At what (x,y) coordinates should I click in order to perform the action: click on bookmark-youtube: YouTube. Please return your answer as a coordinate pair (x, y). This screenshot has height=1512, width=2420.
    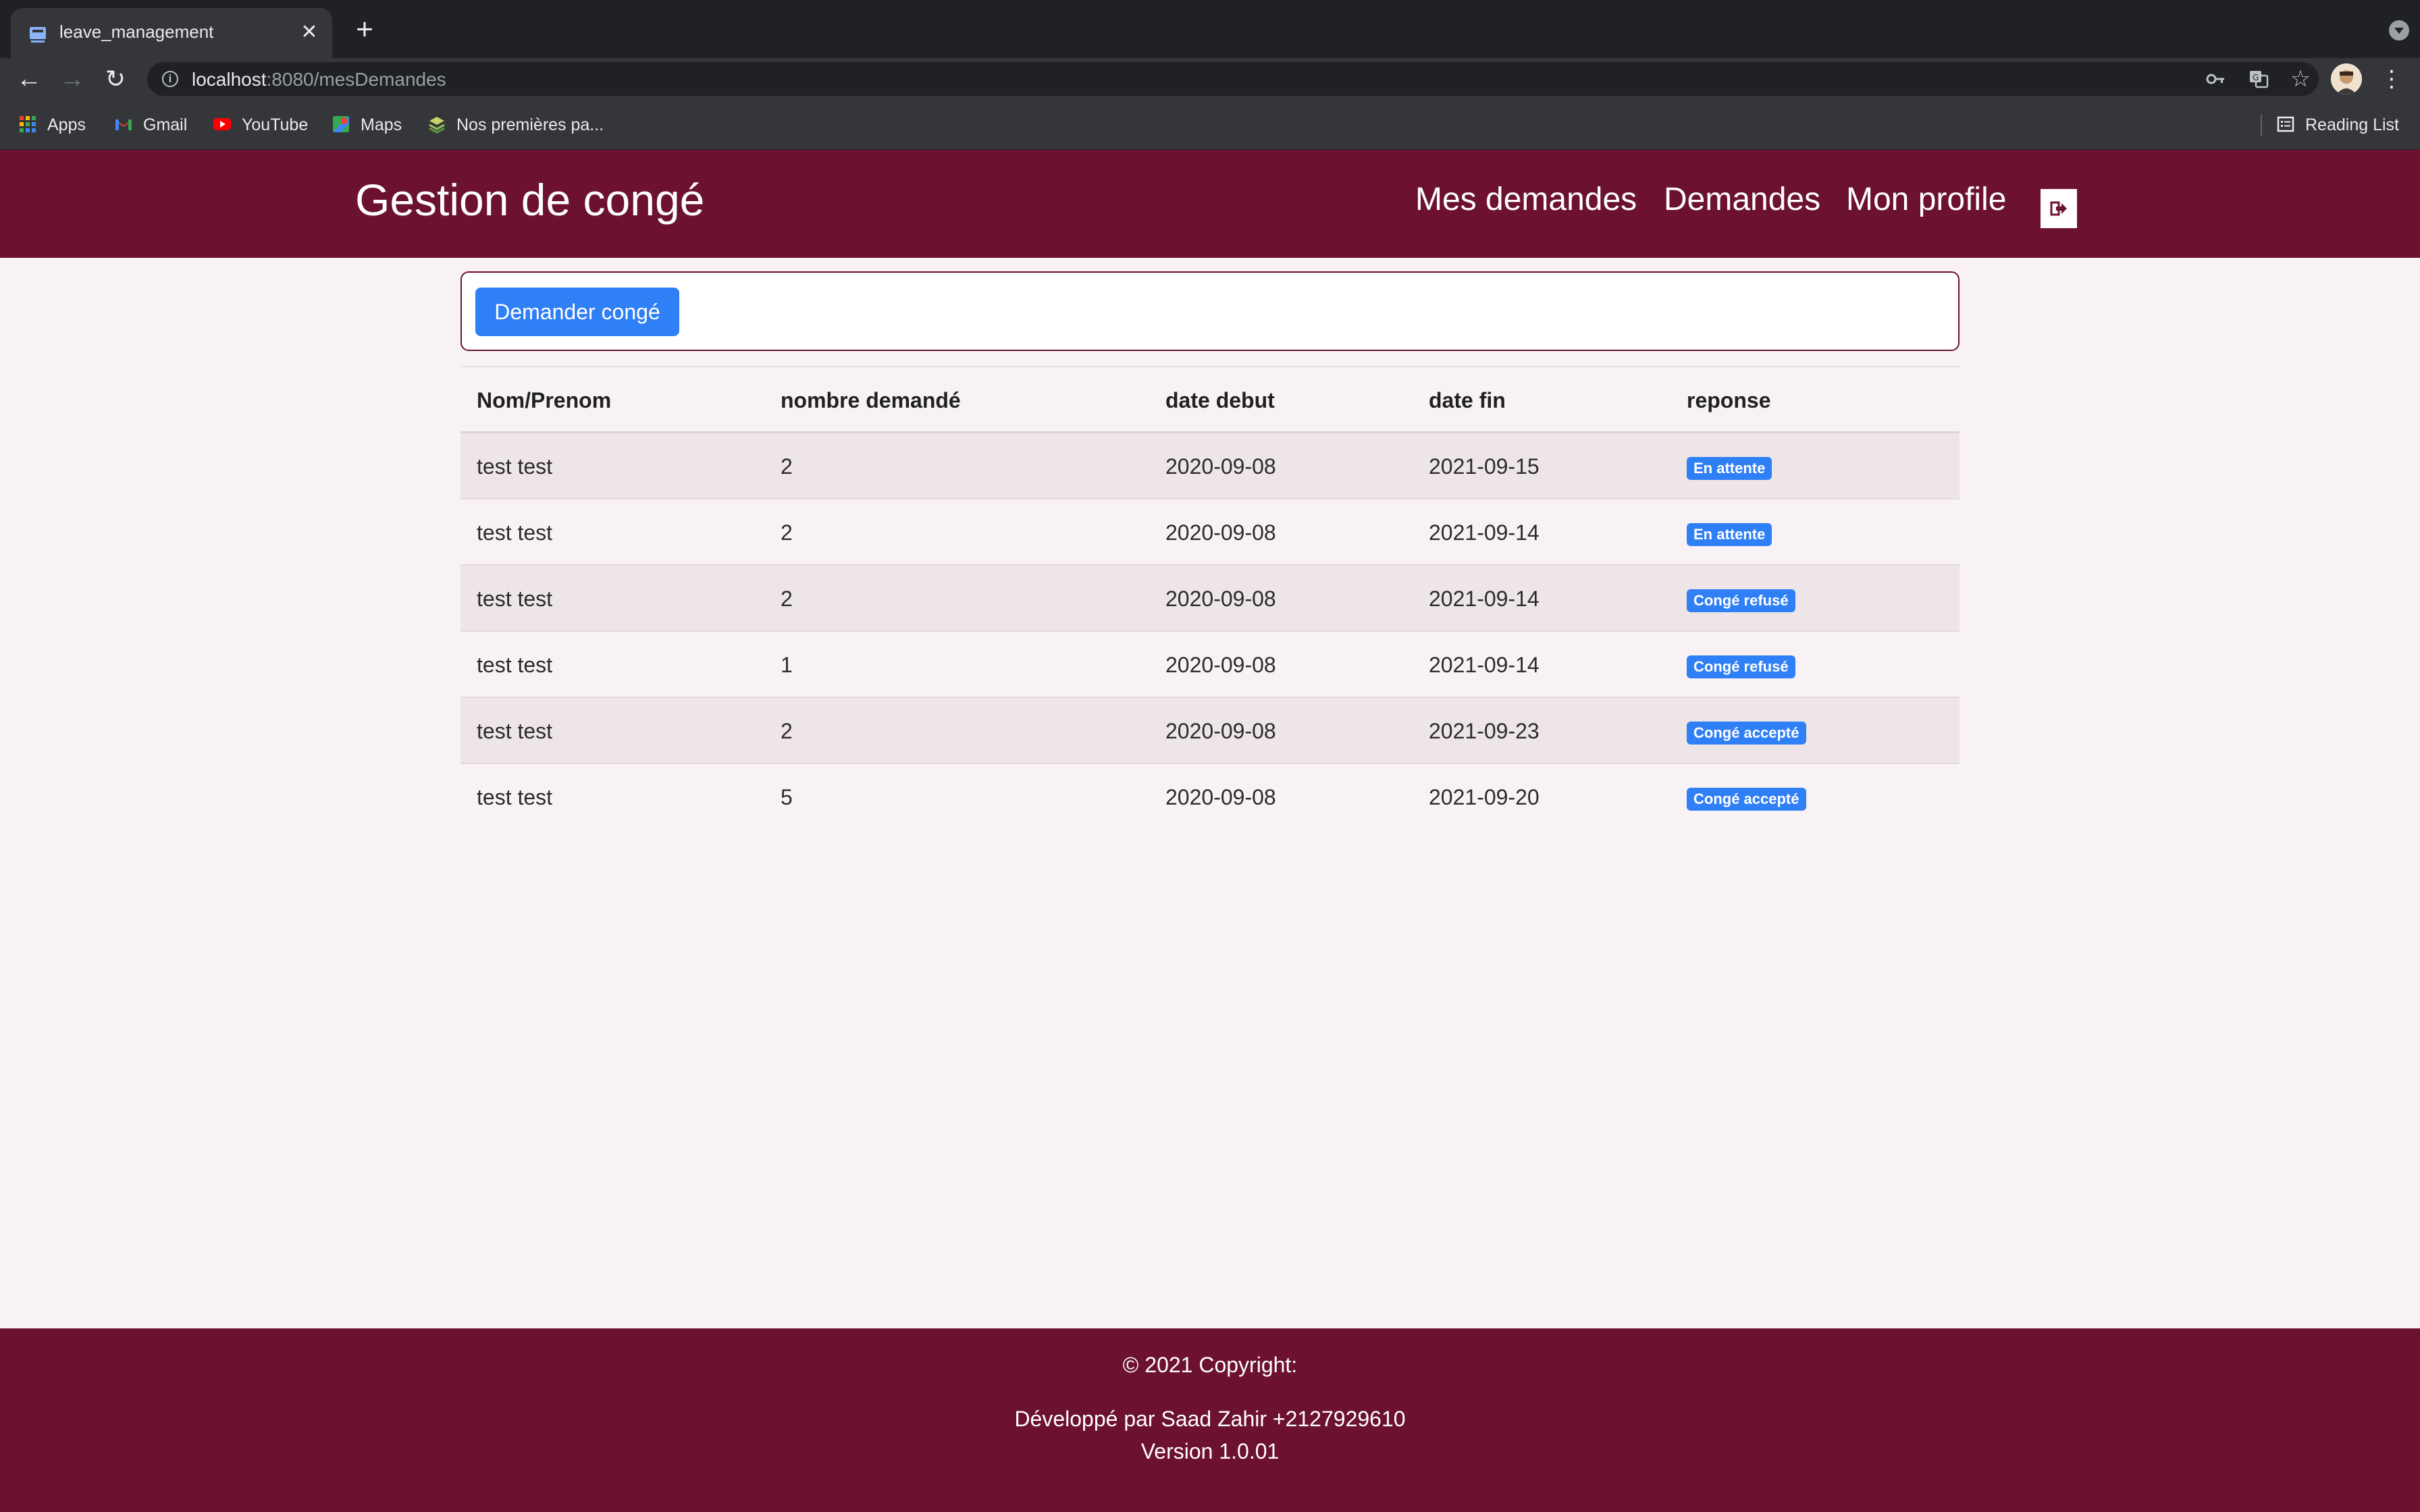
    Looking at the image, I should click on (260, 124).